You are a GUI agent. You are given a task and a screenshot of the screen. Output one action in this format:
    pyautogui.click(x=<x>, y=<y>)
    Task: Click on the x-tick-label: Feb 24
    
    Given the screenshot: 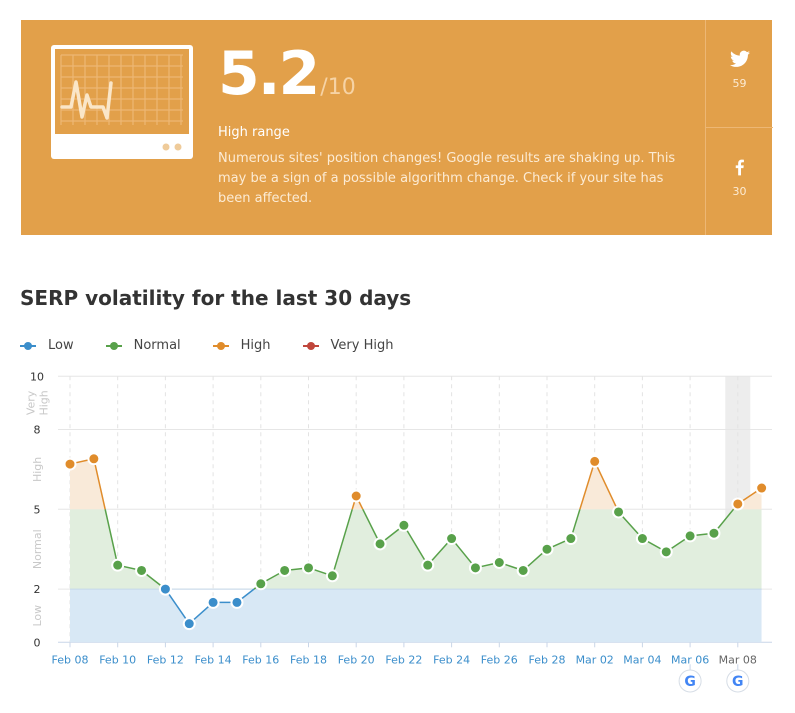 What is the action you would take?
    pyautogui.click(x=451, y=659)
    